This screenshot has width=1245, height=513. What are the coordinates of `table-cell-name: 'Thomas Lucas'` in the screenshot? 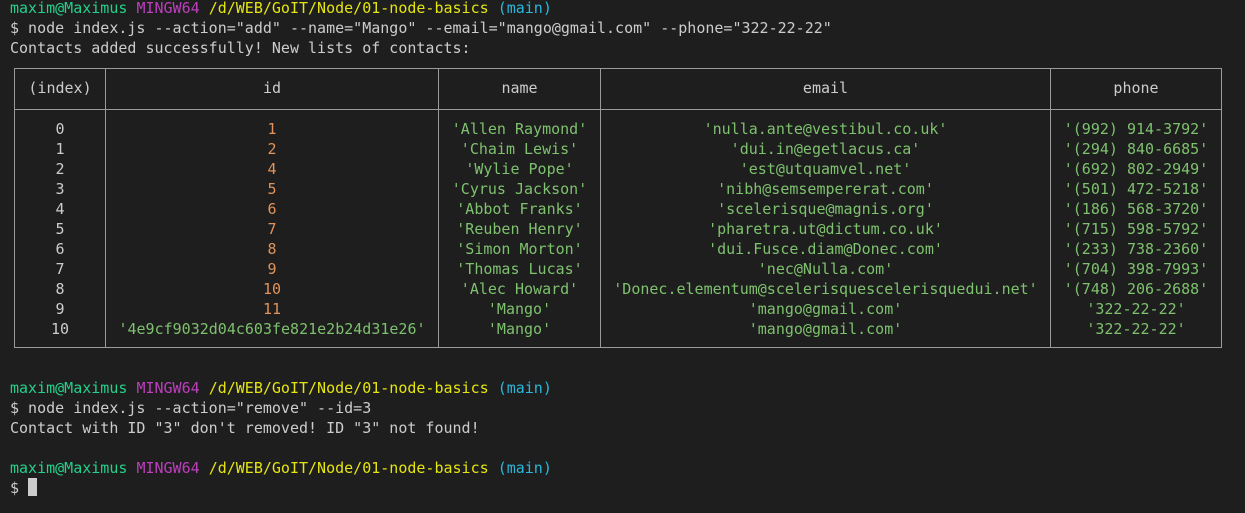 It's located at (519, 269).